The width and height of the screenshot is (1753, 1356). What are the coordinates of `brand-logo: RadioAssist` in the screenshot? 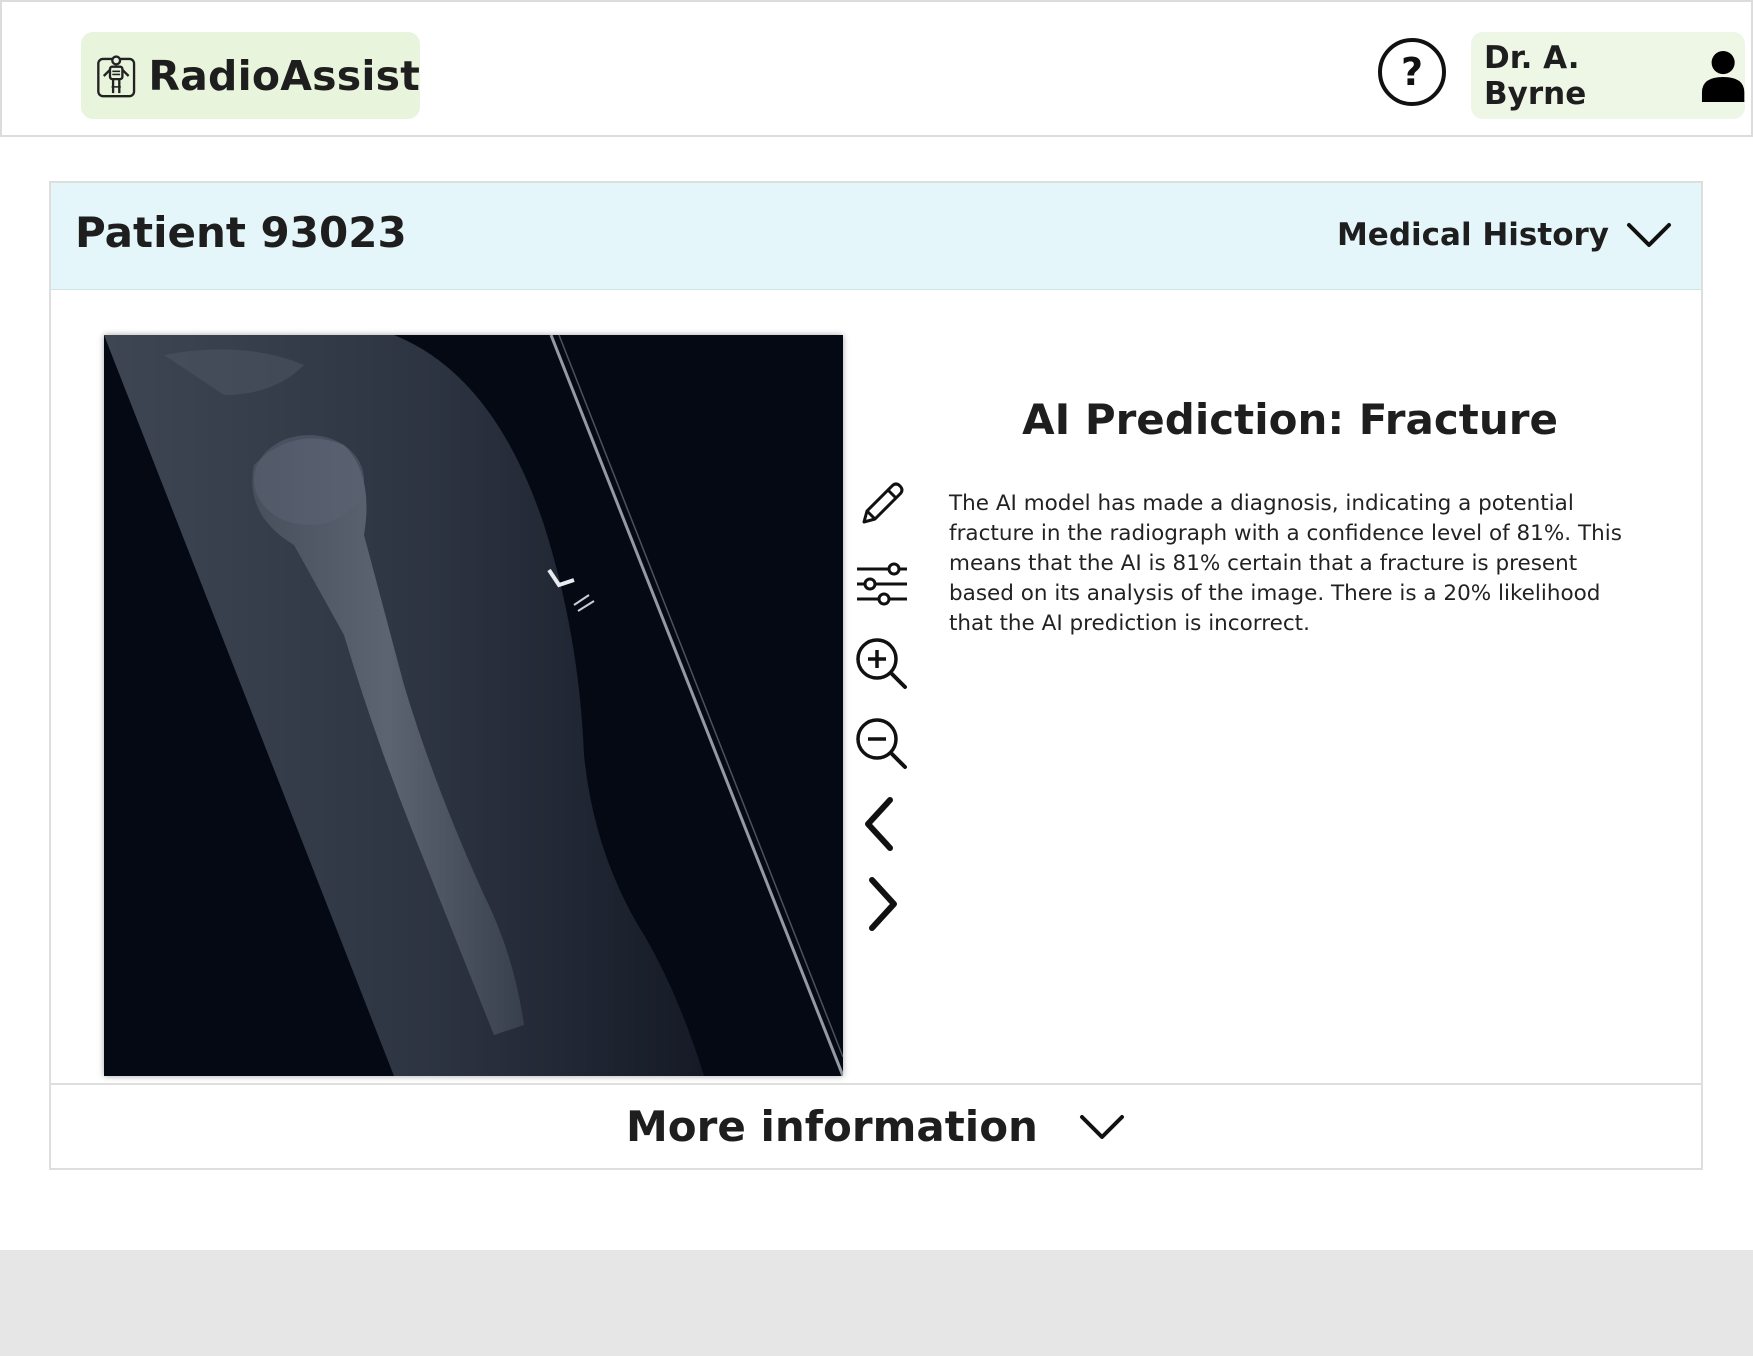 It's located at (250, 75).